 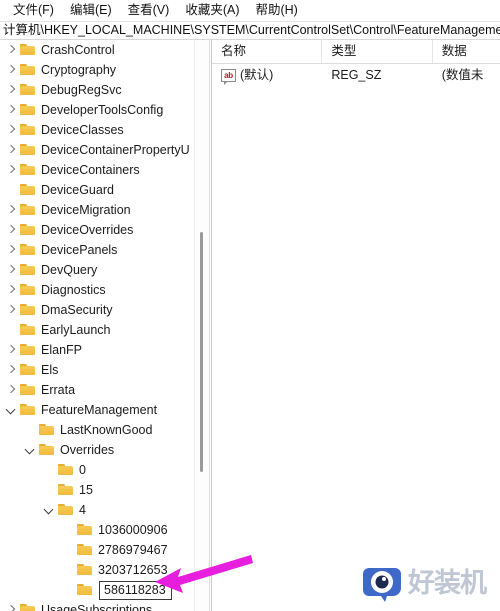 I want to click on tree-item-crashcontrol: CrashControl, so click(x=98, y=50).